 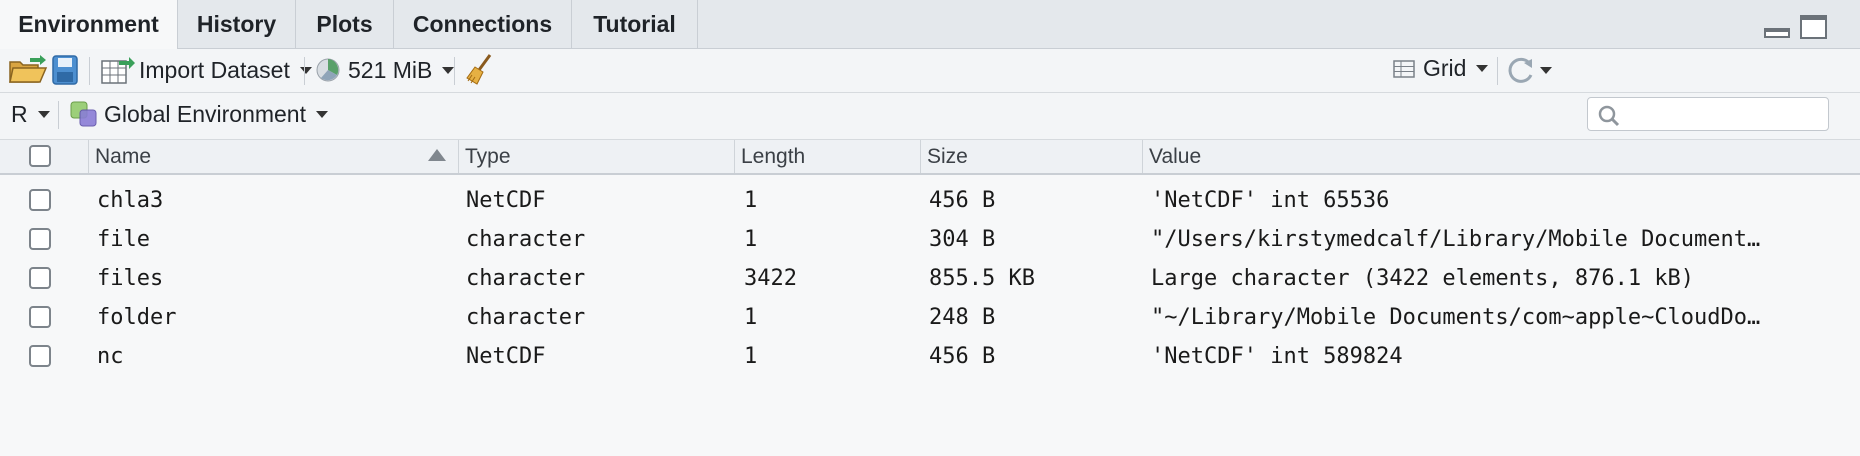 I want to click on maximize-pane-icon, so click(x=1813, y=27).